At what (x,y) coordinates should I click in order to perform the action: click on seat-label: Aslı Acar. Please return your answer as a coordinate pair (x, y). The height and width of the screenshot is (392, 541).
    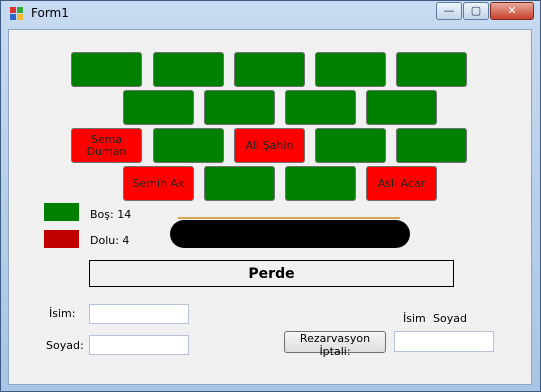
    Looking at the image, I should click on (401, 183).